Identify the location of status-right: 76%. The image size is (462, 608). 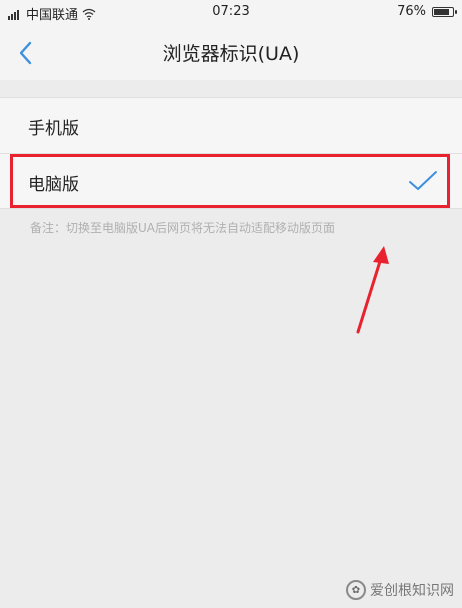
(427, 11).